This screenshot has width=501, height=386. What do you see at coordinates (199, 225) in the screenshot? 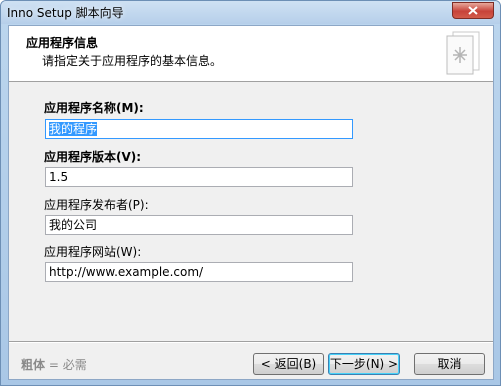
I see `publisher-input: 我的公司` at bounding box center [199, 225].